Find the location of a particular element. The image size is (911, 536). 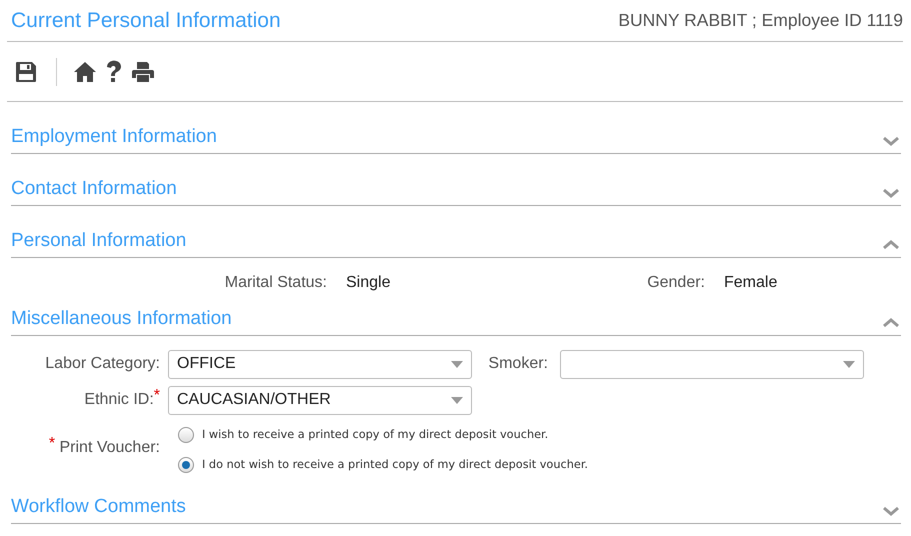

field-label: Ethnic ID:* is located at coordinates (122, 399).